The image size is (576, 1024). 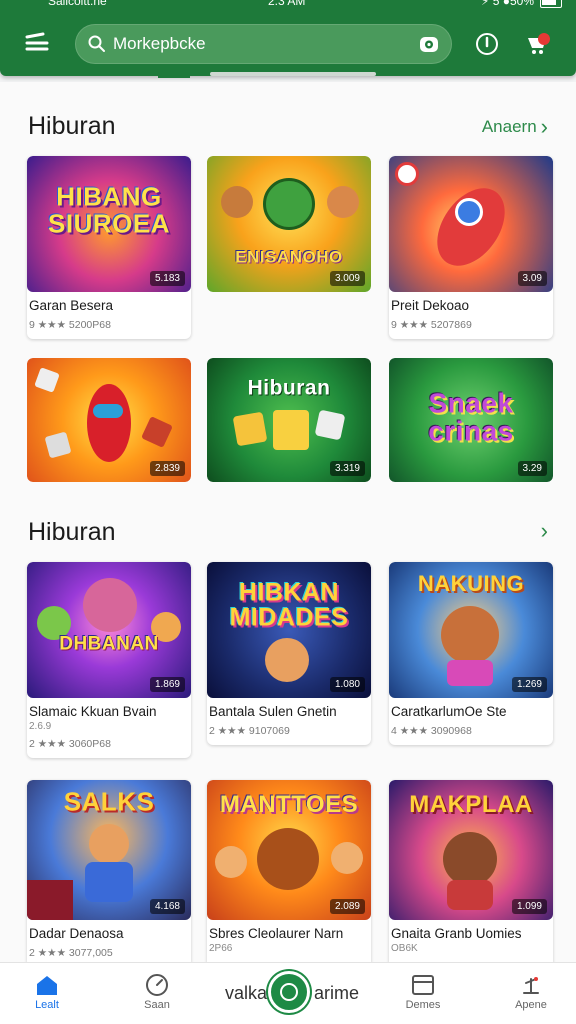 What do you see at coordinates (287, 4) in the screenshot?
I see `clock-label: 2.3 AM` at bounding box center [287, 4].